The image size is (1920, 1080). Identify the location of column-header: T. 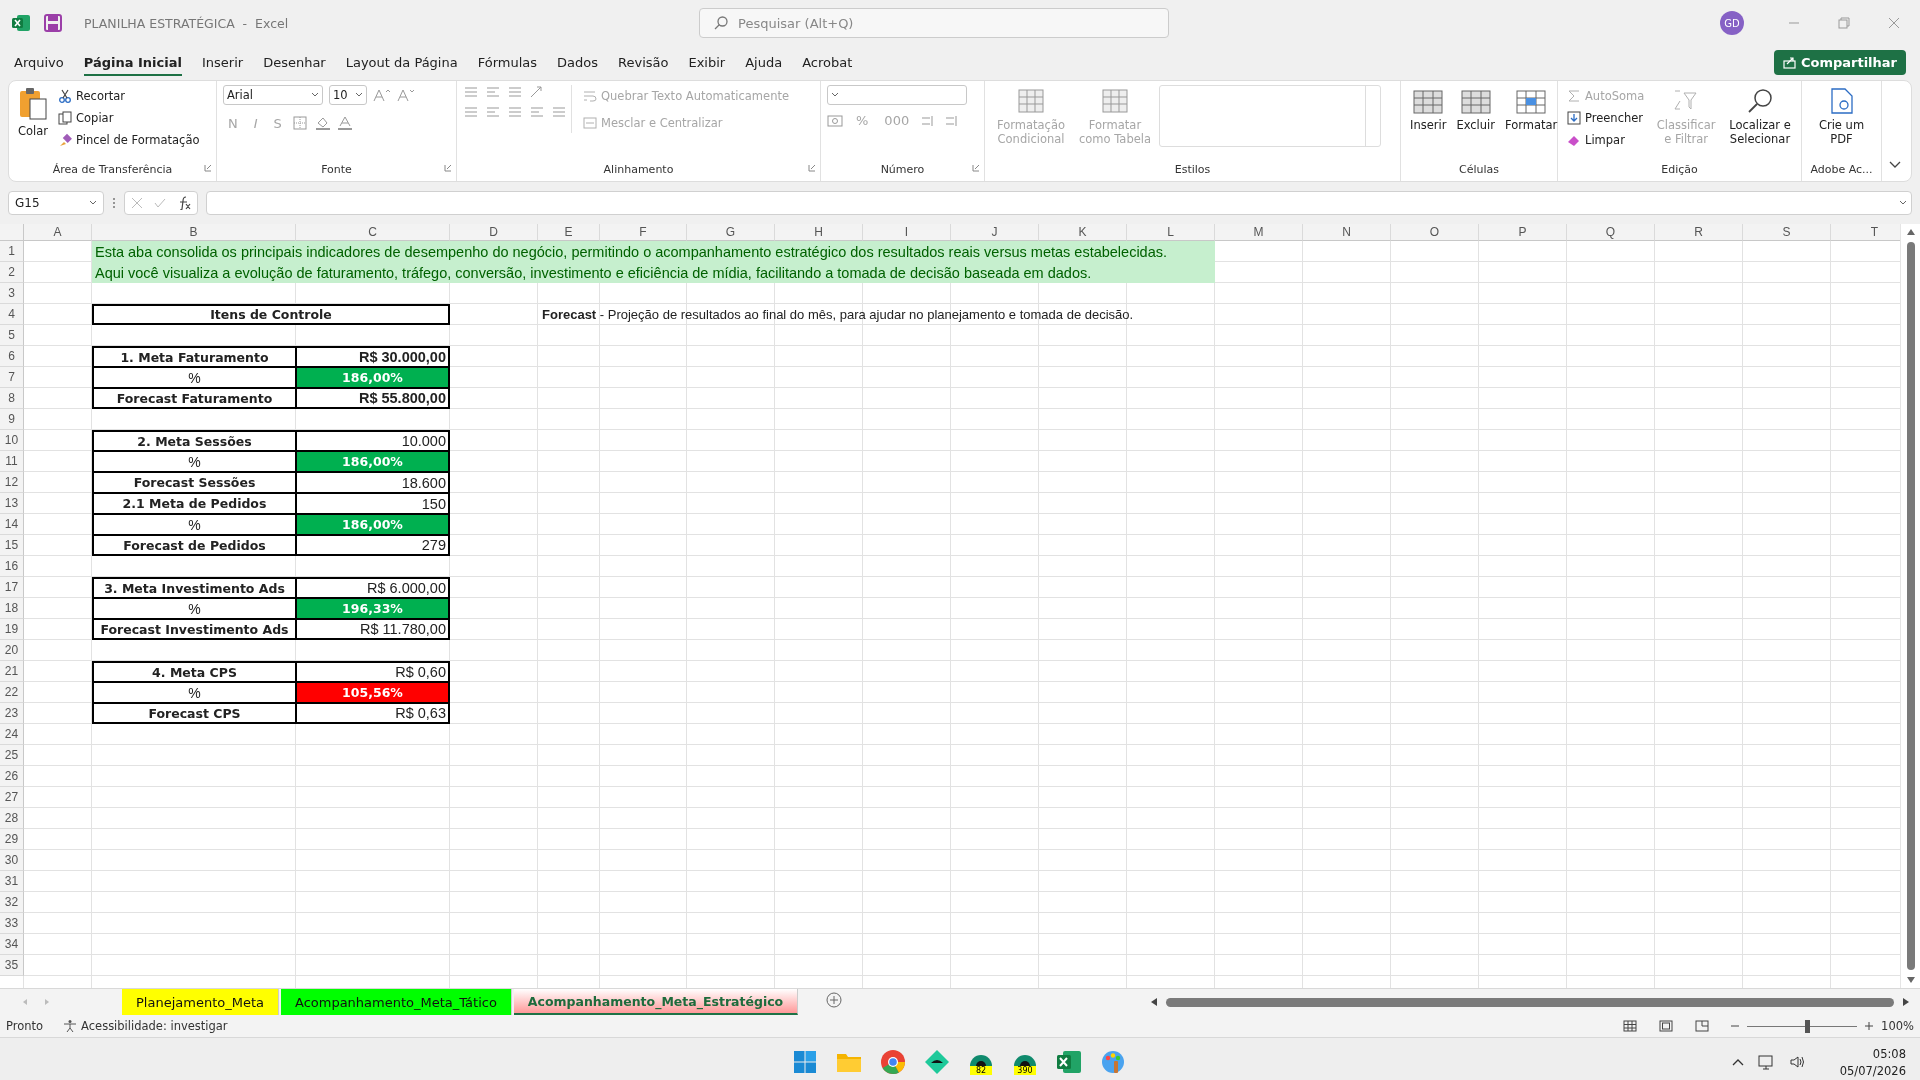
(1865, 232).